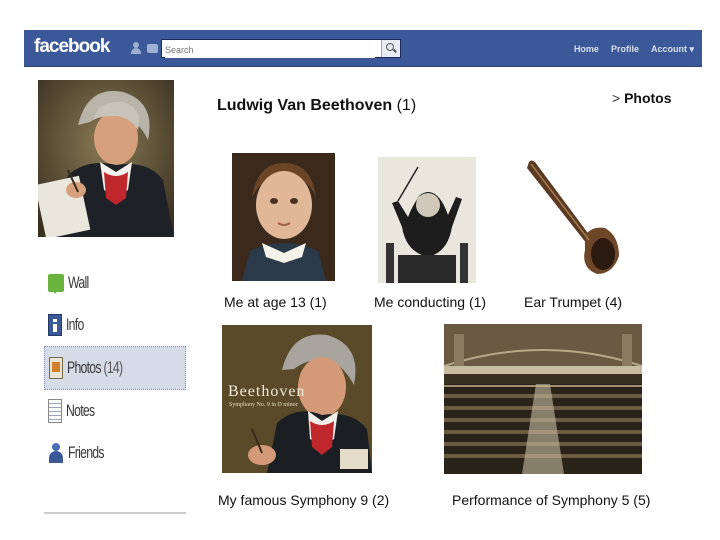 The height and width of the screenshot is (540, 720). What do you see at coordinates (390, 48) in the screenshot?
I see `search-icon` at bounding box center [390, 48].